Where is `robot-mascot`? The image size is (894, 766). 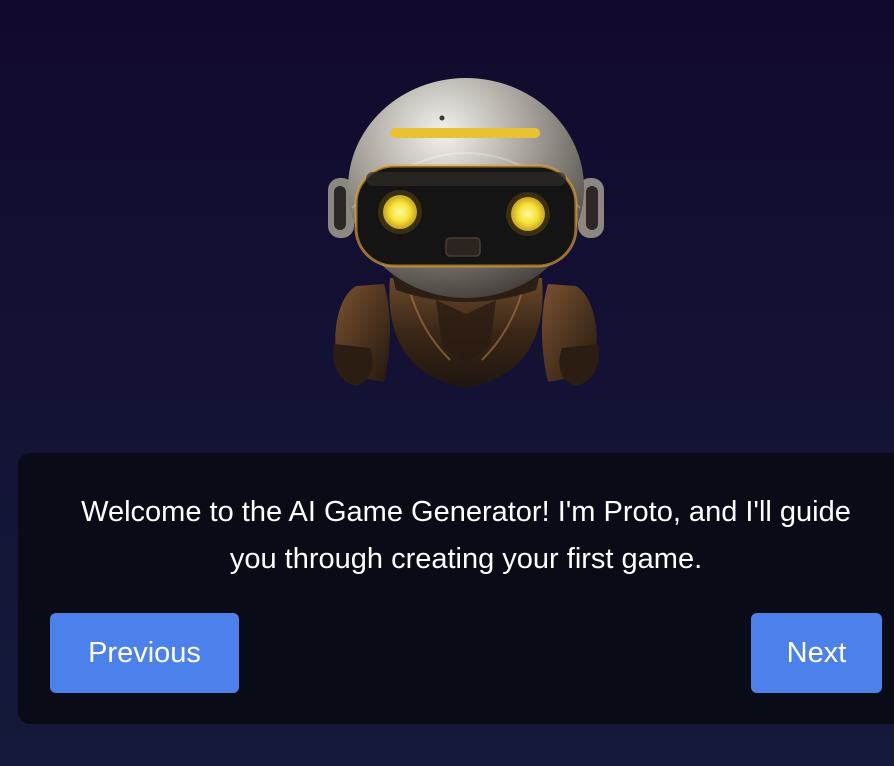
robot-mascot is located at coordinates (466, 234).